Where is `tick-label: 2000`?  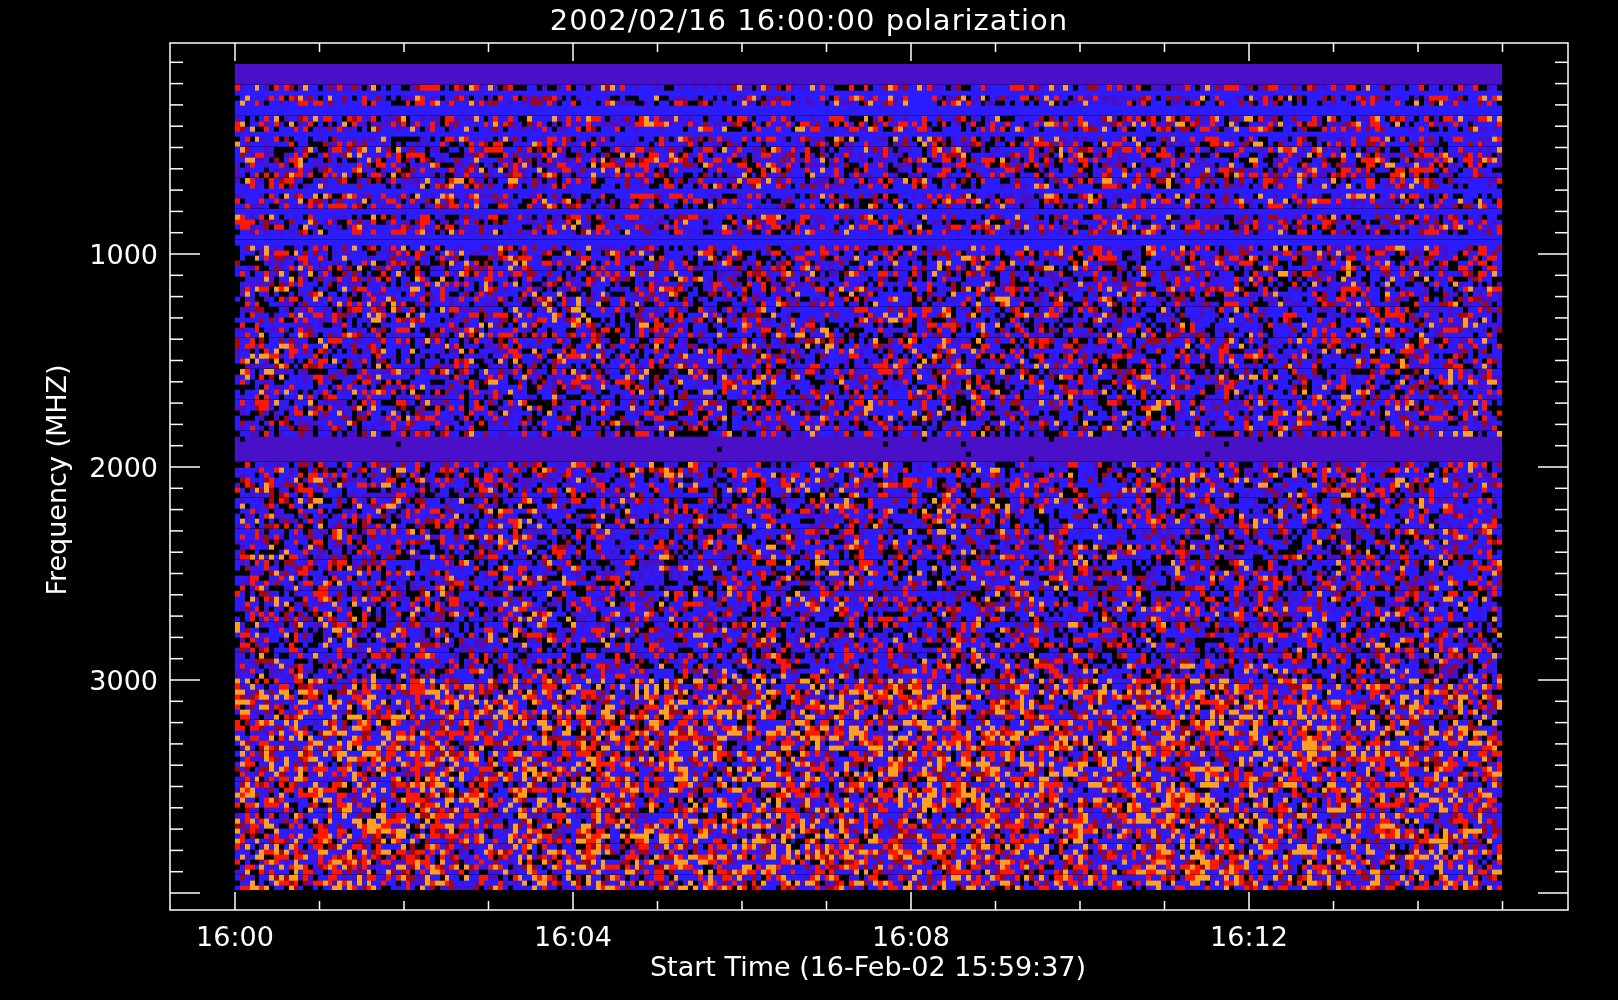
tick-label: 2000 is located at coordinates (123, 467).